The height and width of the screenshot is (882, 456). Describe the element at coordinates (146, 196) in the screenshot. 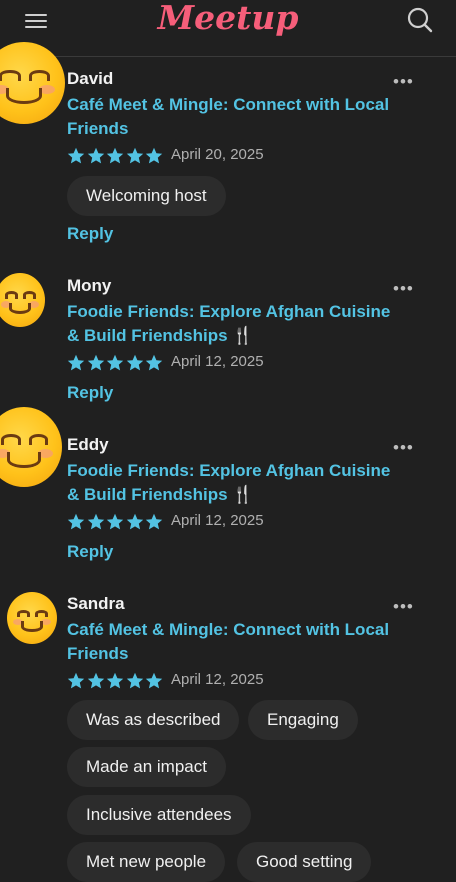

I see `review-tag: Welcoming host` at that location.